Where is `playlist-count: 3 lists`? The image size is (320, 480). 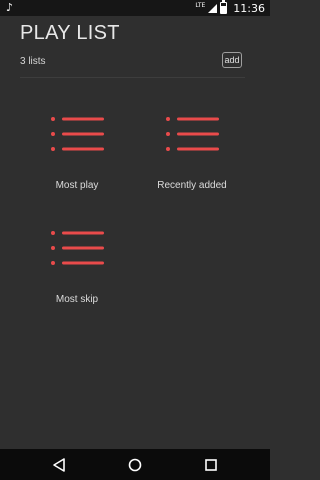 playlist-count: 3 lists is located at coordinates (33, 61).